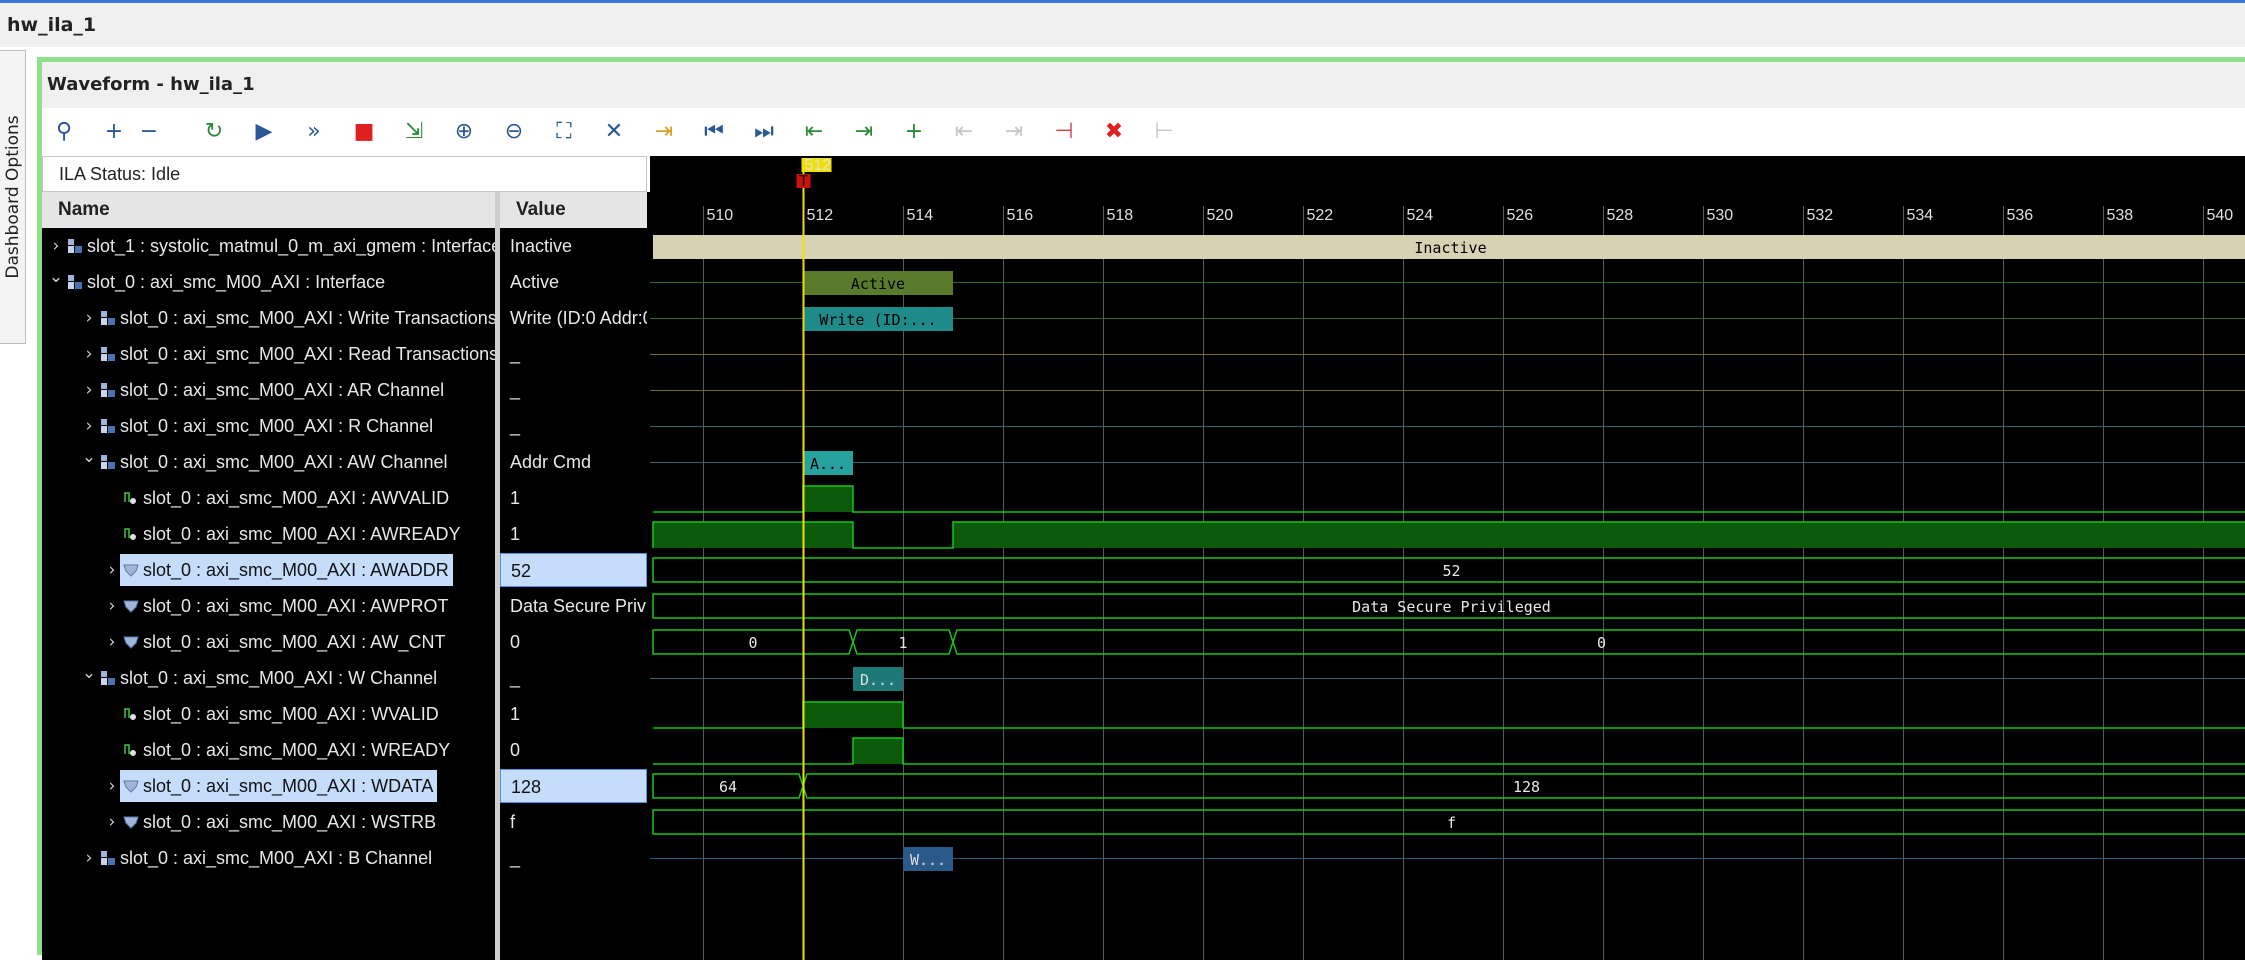 This screenshot has width=2245, height=960. Describe the element at coordinates (268, 678) in the screenshot. I see `probe-row: ⌄ slot_0 : axi_smc_M00_AXI : W Channel` at that location.